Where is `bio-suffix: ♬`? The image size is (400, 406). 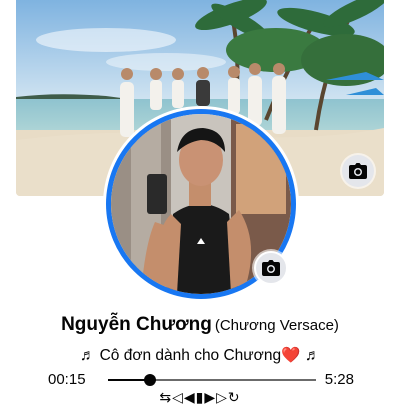 bio-suffix: ♬ is located at coordinates (310, 355).